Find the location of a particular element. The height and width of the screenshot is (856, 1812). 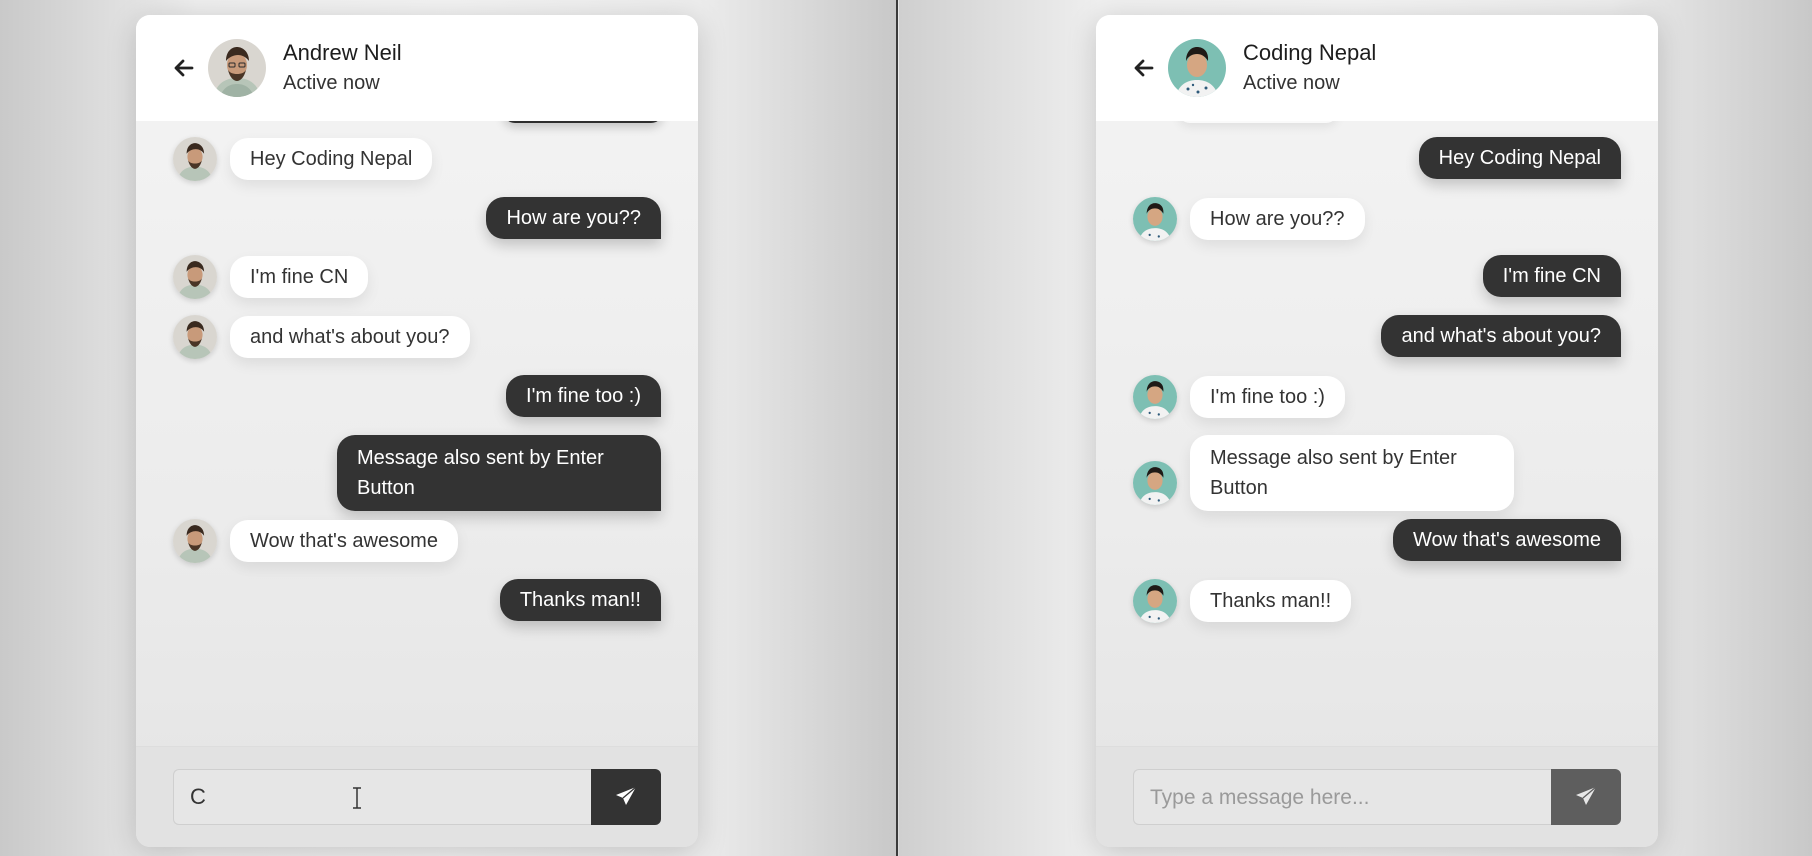

screen-divider is located at coordinates (897, 428).